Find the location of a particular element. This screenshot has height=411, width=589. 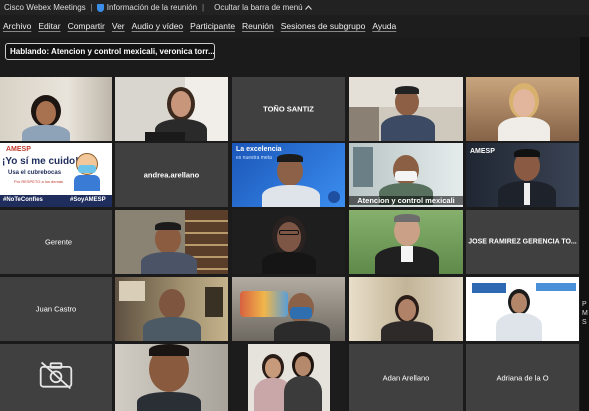

video-tile-participant-mask is located at coordinates (288, 309).